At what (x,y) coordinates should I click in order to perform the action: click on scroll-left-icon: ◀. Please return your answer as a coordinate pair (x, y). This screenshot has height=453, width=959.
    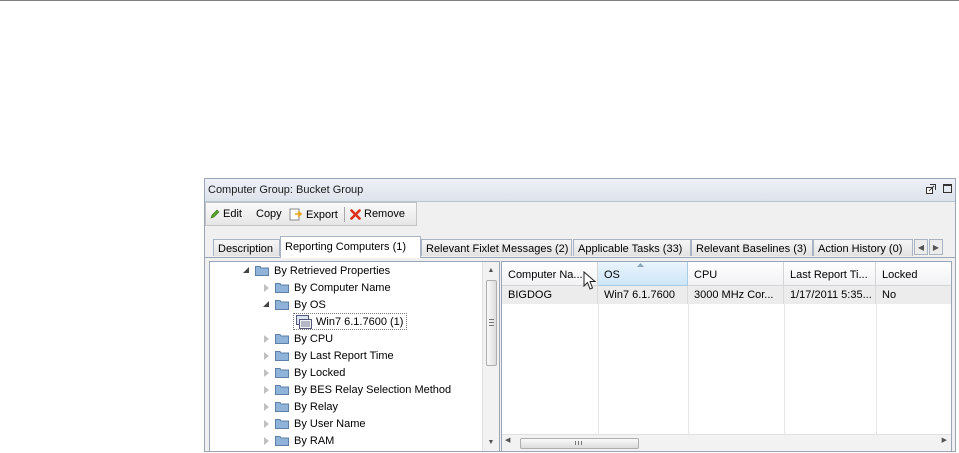
    Looking at the image, I should click on (507, 440).